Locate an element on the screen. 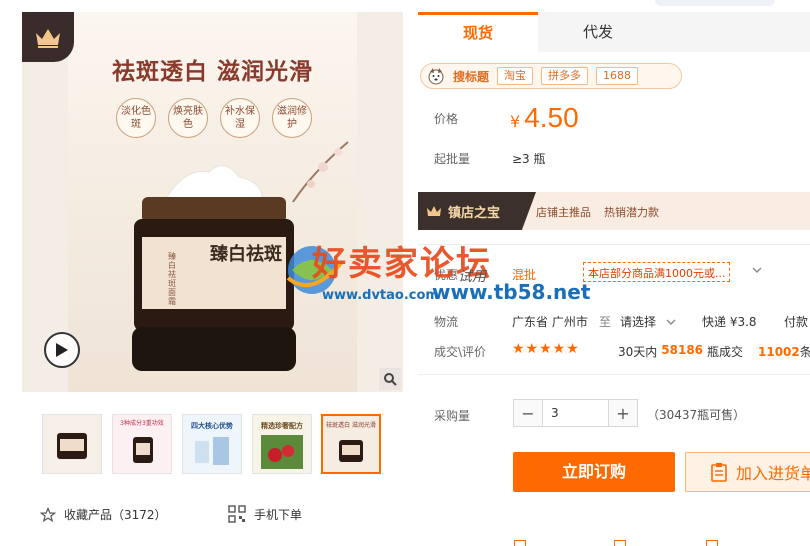 This screenshot has width=810, height=546. promo-expand is located at coordinates (757, 271).